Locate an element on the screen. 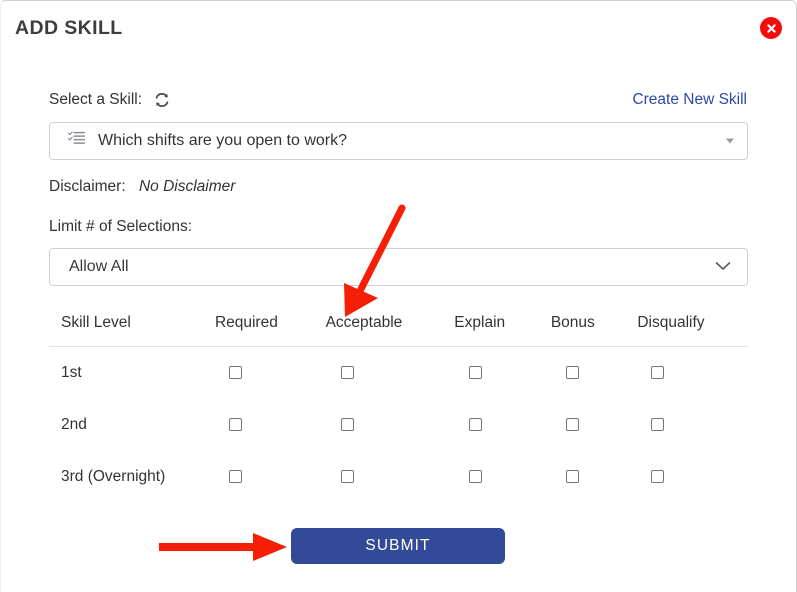  checkbox-2nd-acceptable is located at coordinates (347, 425).